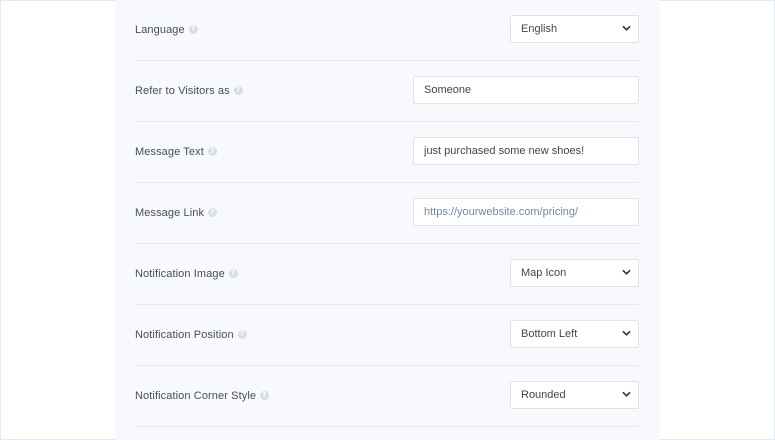 The width and height of the screenshot is (775, 440). I want to click on label-text: Notification Image, so click(180, 274).